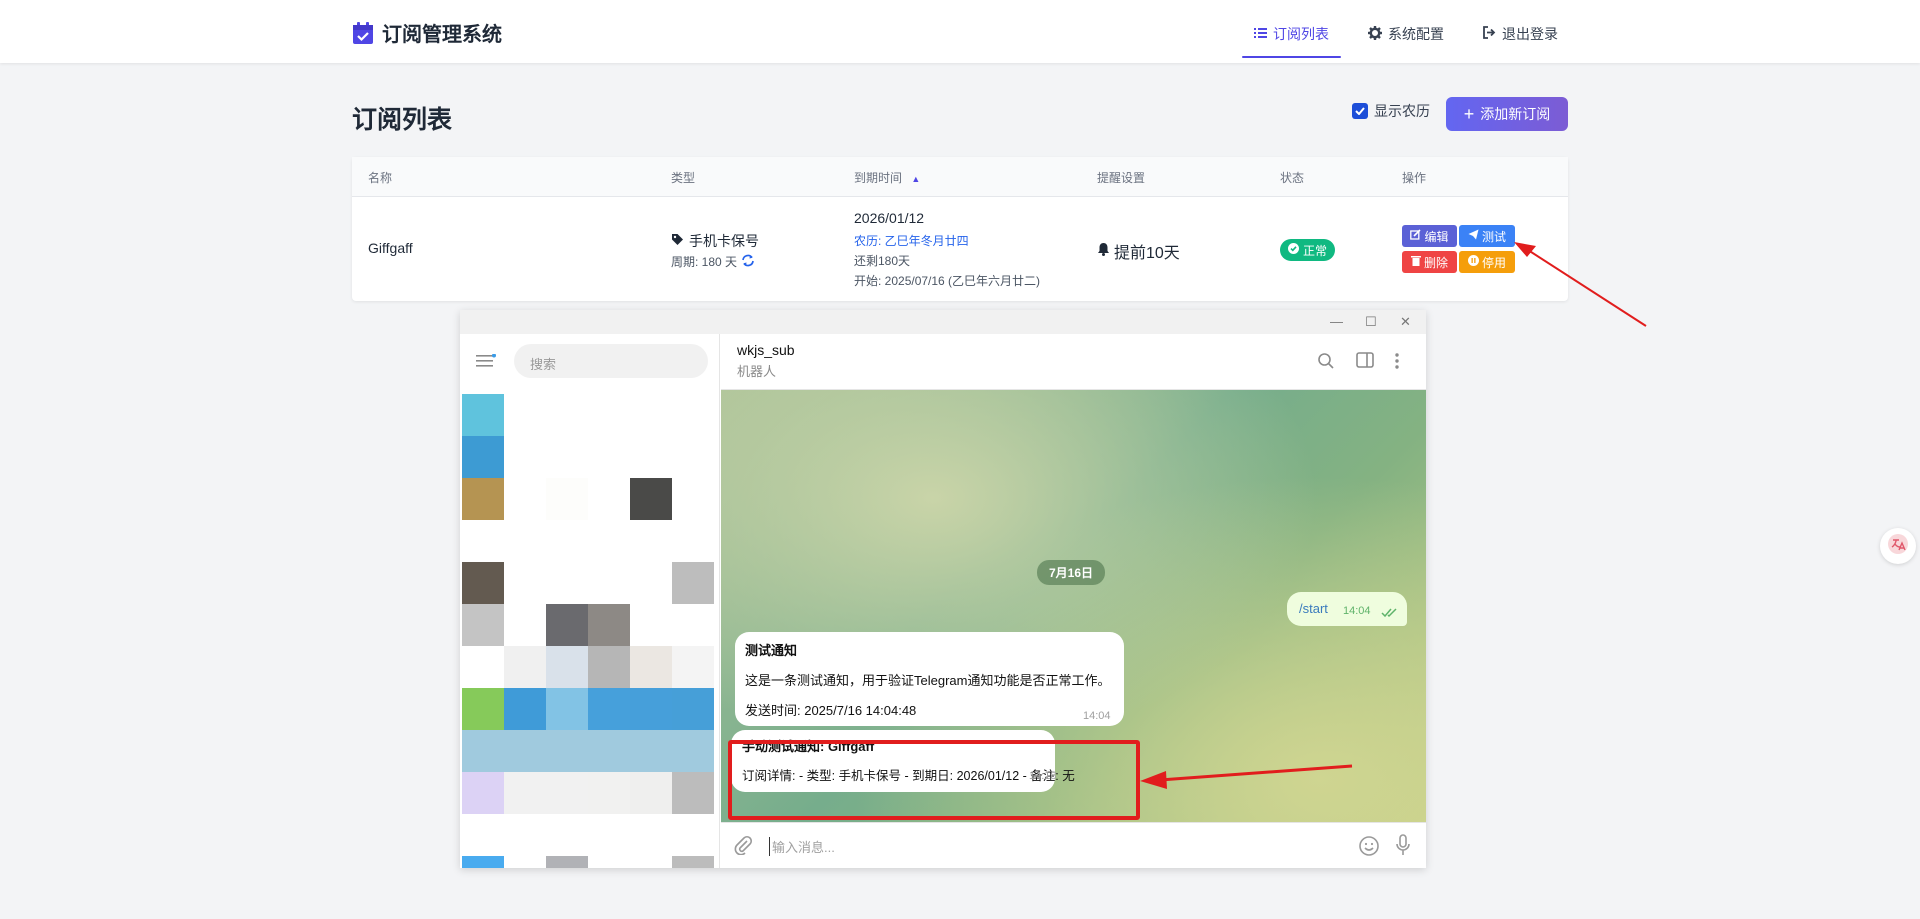 Image resolution: width=1920 pixels, height=919 pixels. I want to click on arrow-to-test-button, so click(1580, 284).